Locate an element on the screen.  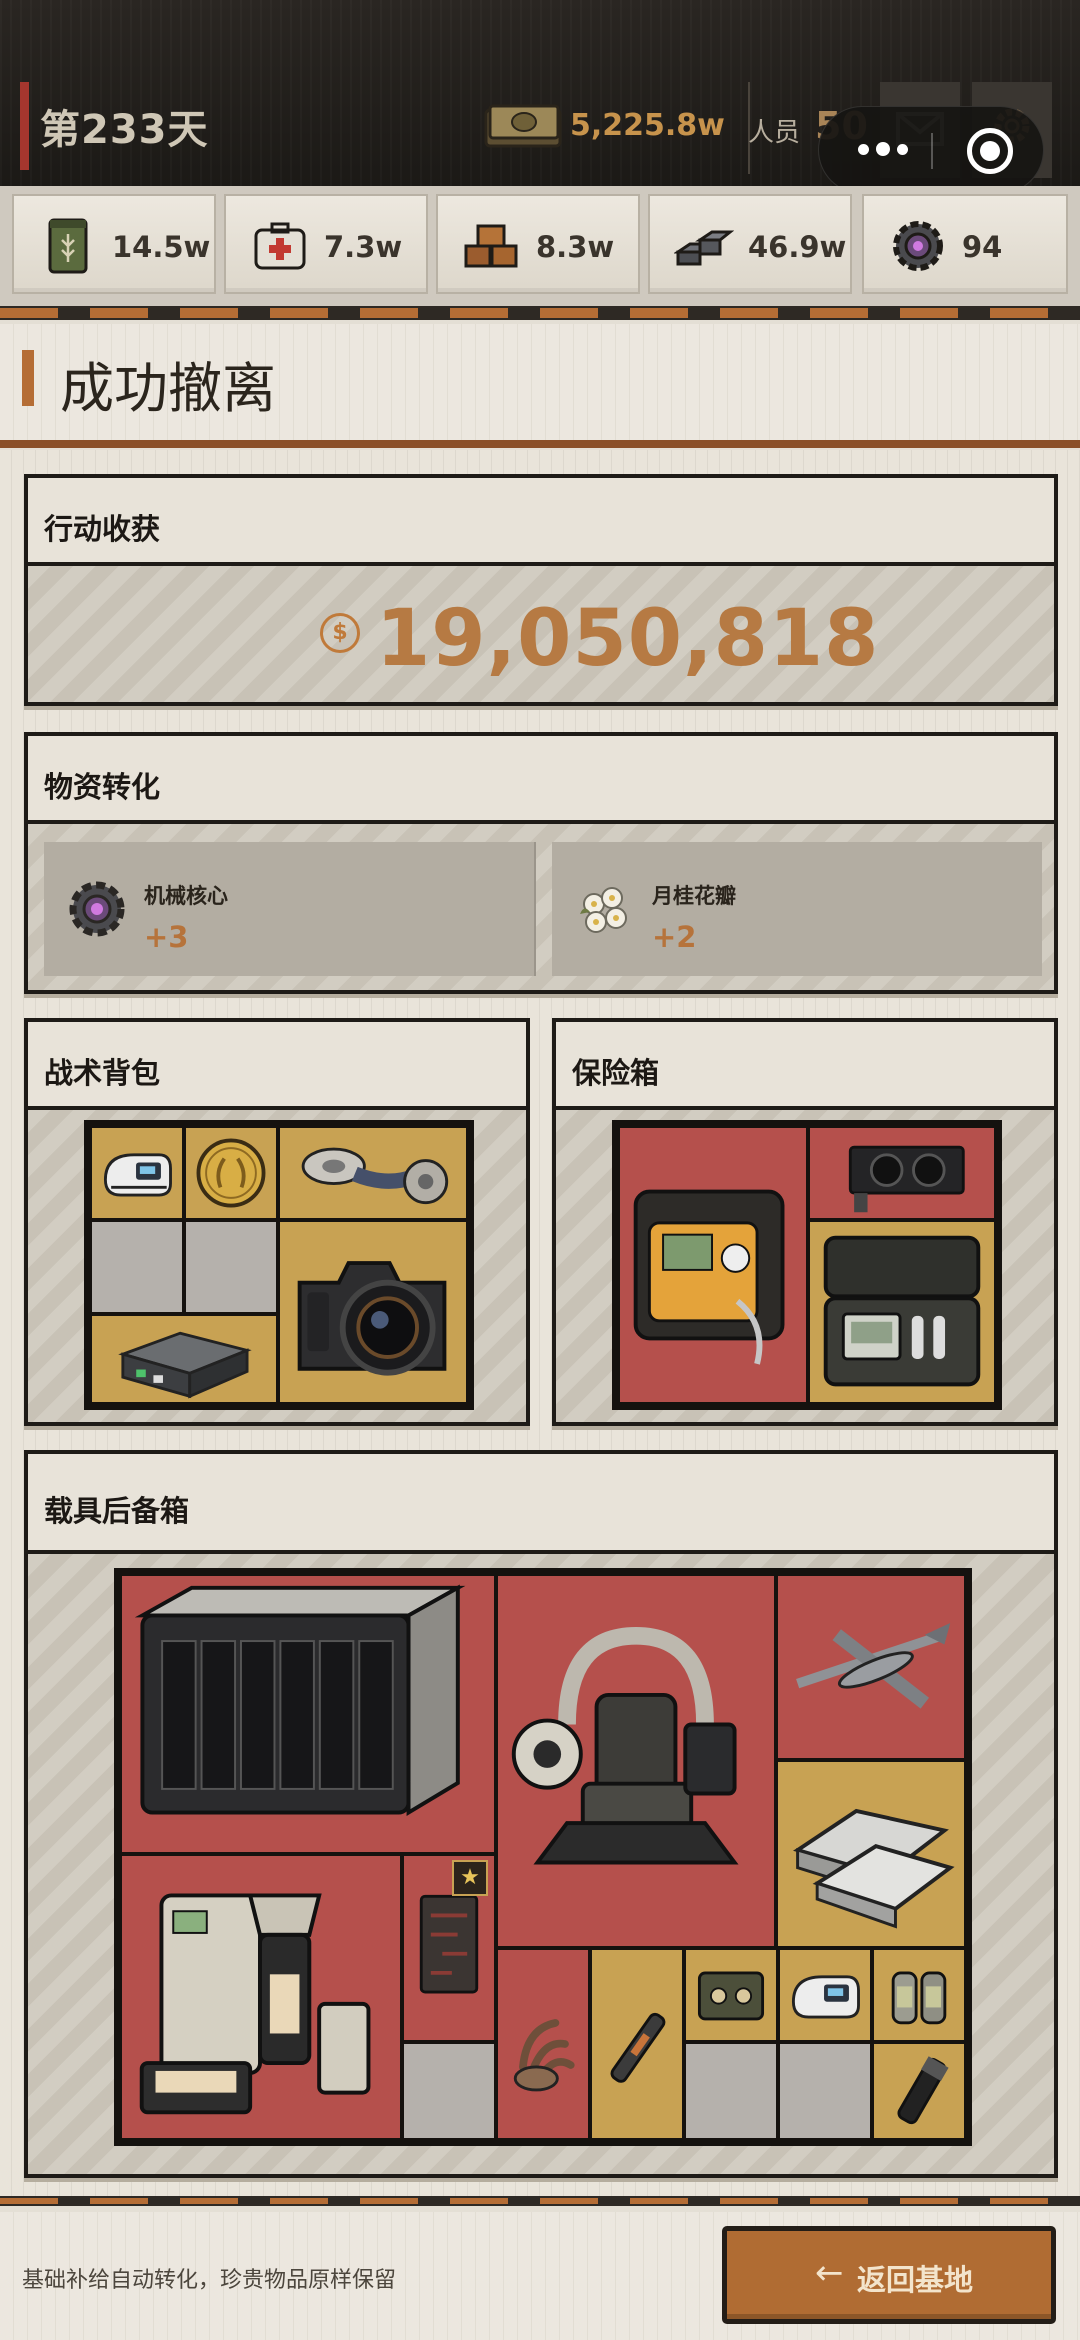
rare-star-icon: ★ is located at coordinates (470, 1878).